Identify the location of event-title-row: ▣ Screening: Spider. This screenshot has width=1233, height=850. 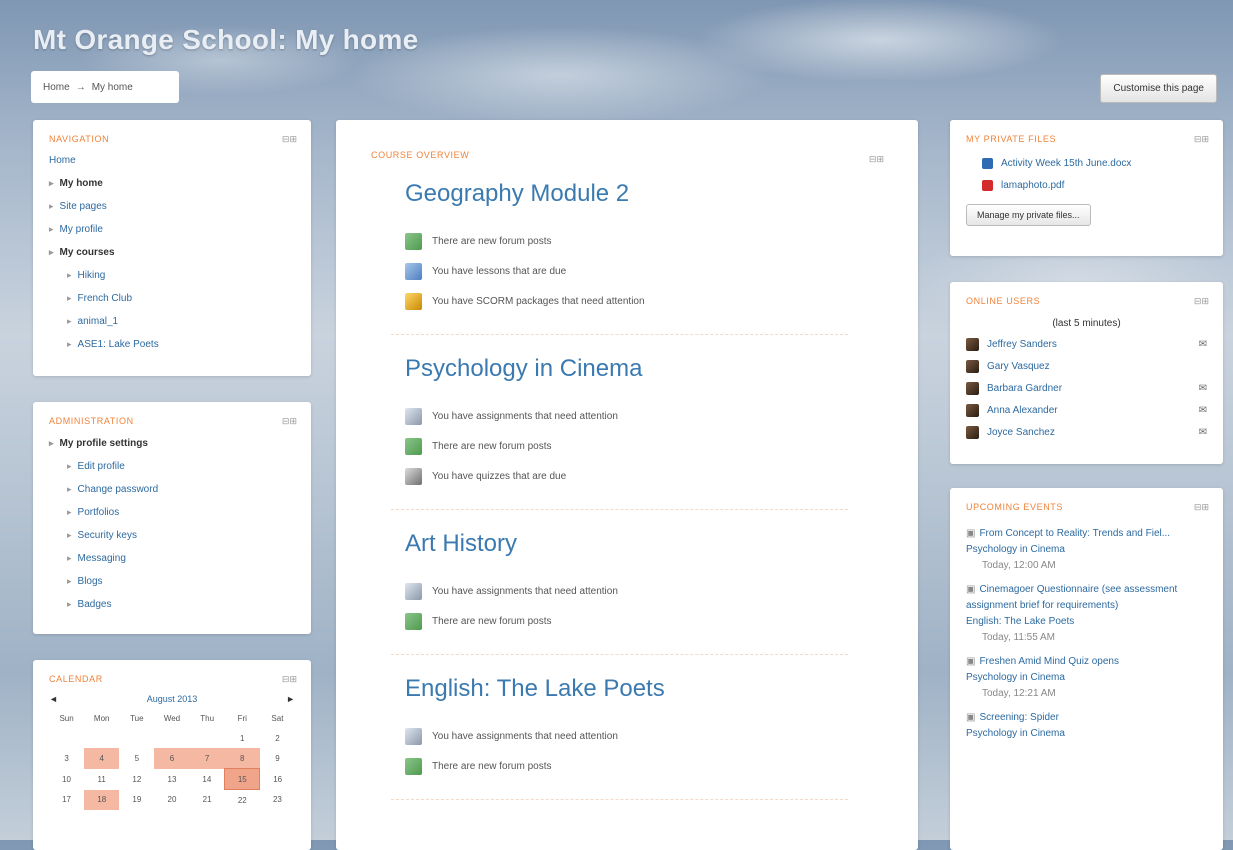
(1086, 718).